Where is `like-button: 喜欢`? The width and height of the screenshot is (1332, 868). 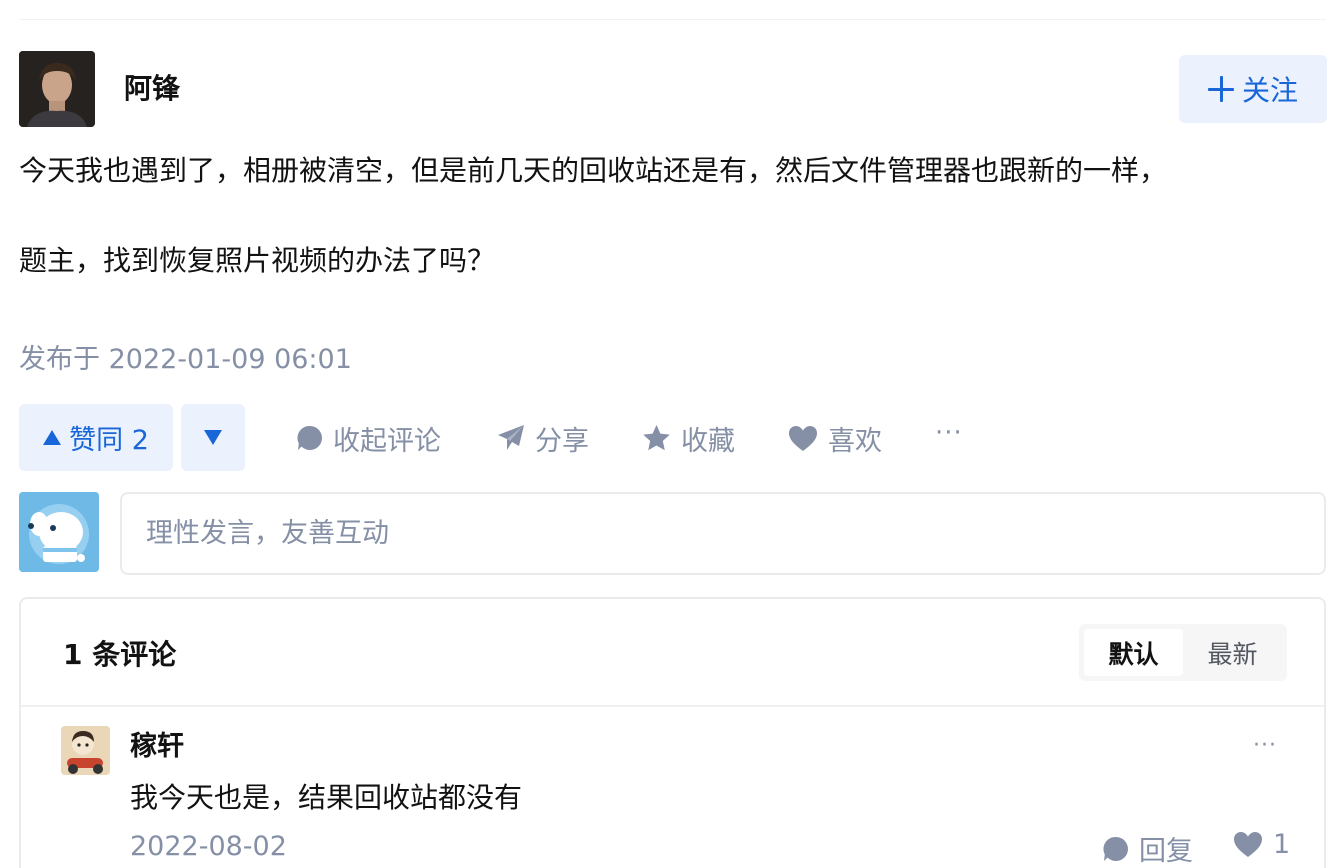
like-button: 喜欢 is located at coordinates (835, 438).